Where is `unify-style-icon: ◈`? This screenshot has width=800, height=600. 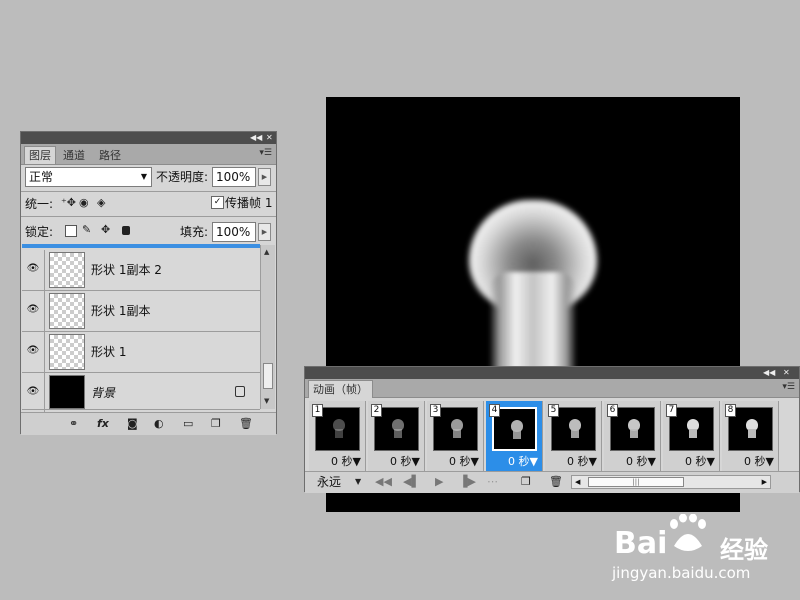
unify-style-icon: ◈ is located at coordinates (101, 203).